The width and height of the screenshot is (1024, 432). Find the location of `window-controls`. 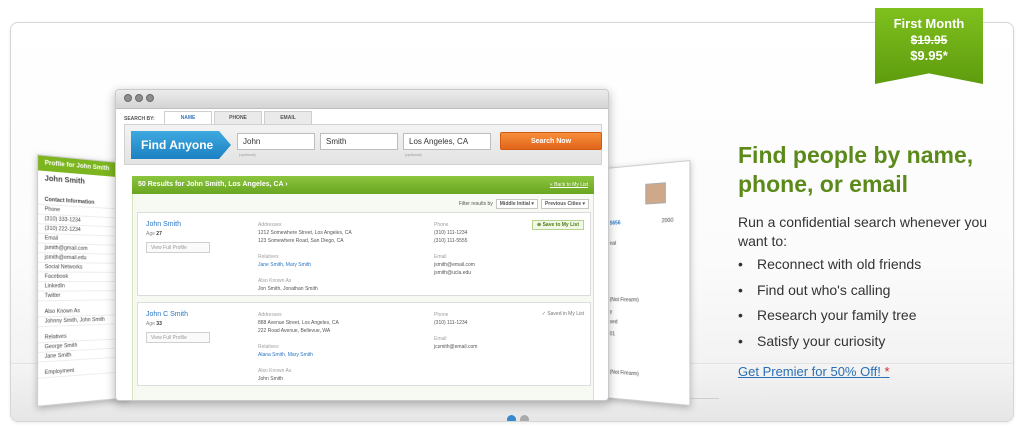

window-controls is located at coordinates (139, 98).